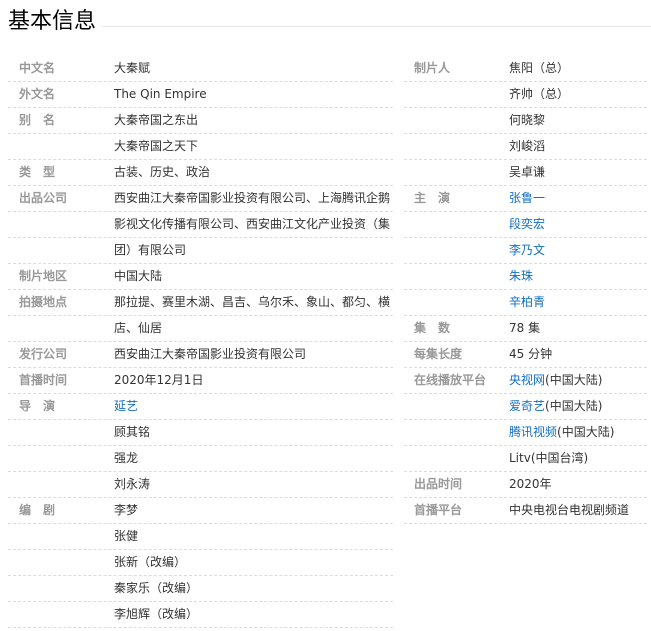 This screenshot has width=651, height=631. Describe the element at coordinates (132, 484) in the screenshot. I see `field-value: 刘永涛` at that location.